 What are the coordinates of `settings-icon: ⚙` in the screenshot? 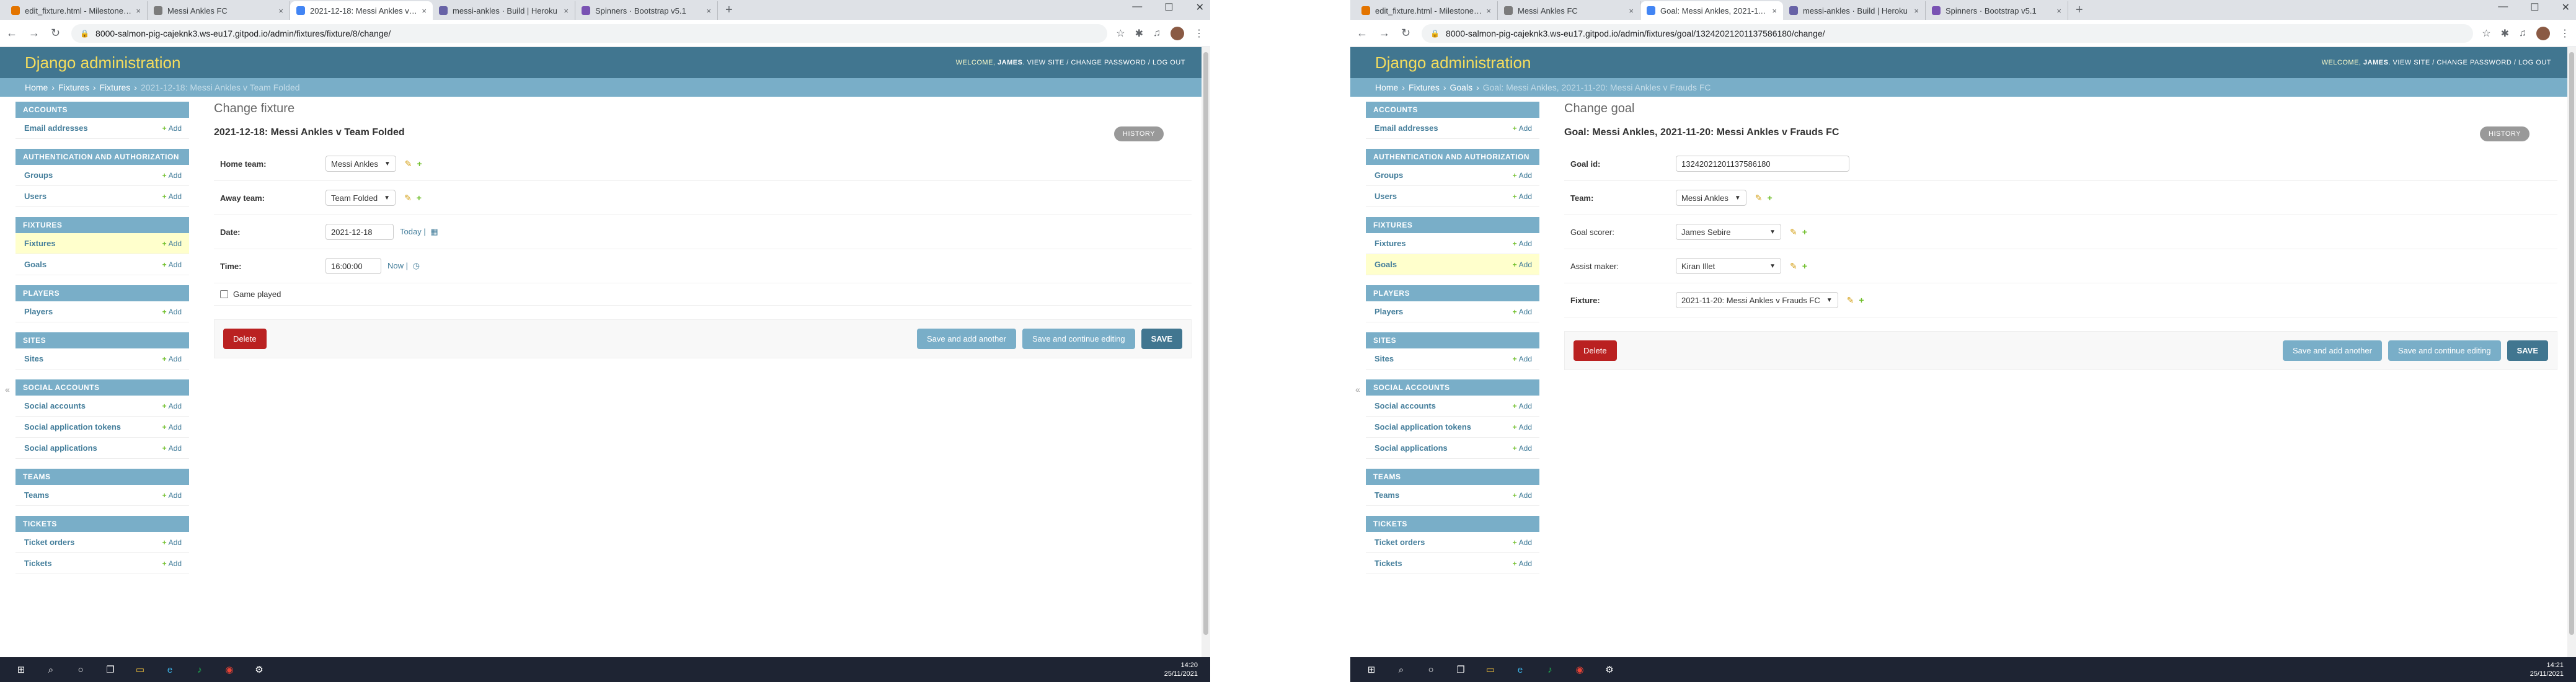 It's located at (1610, 669).